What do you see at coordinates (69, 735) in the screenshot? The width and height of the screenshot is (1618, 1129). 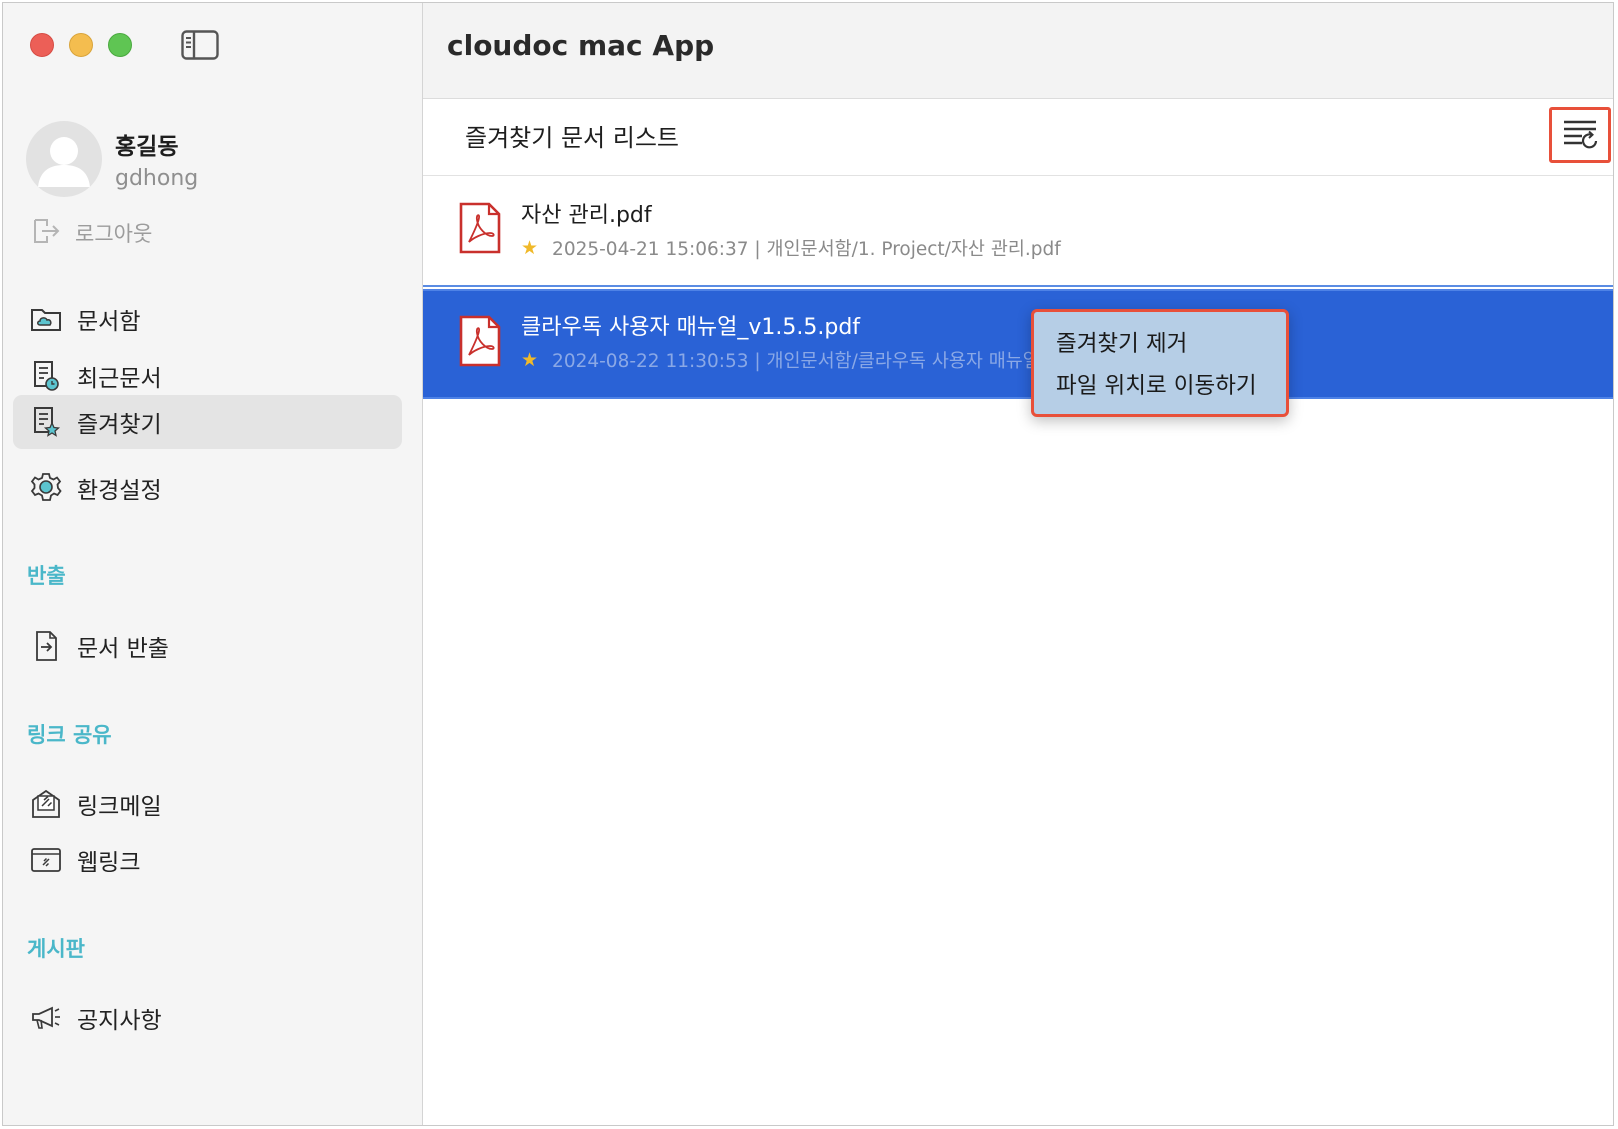 I see `section-title-link-share: 링크 공유` at bounding box center [69, 735].